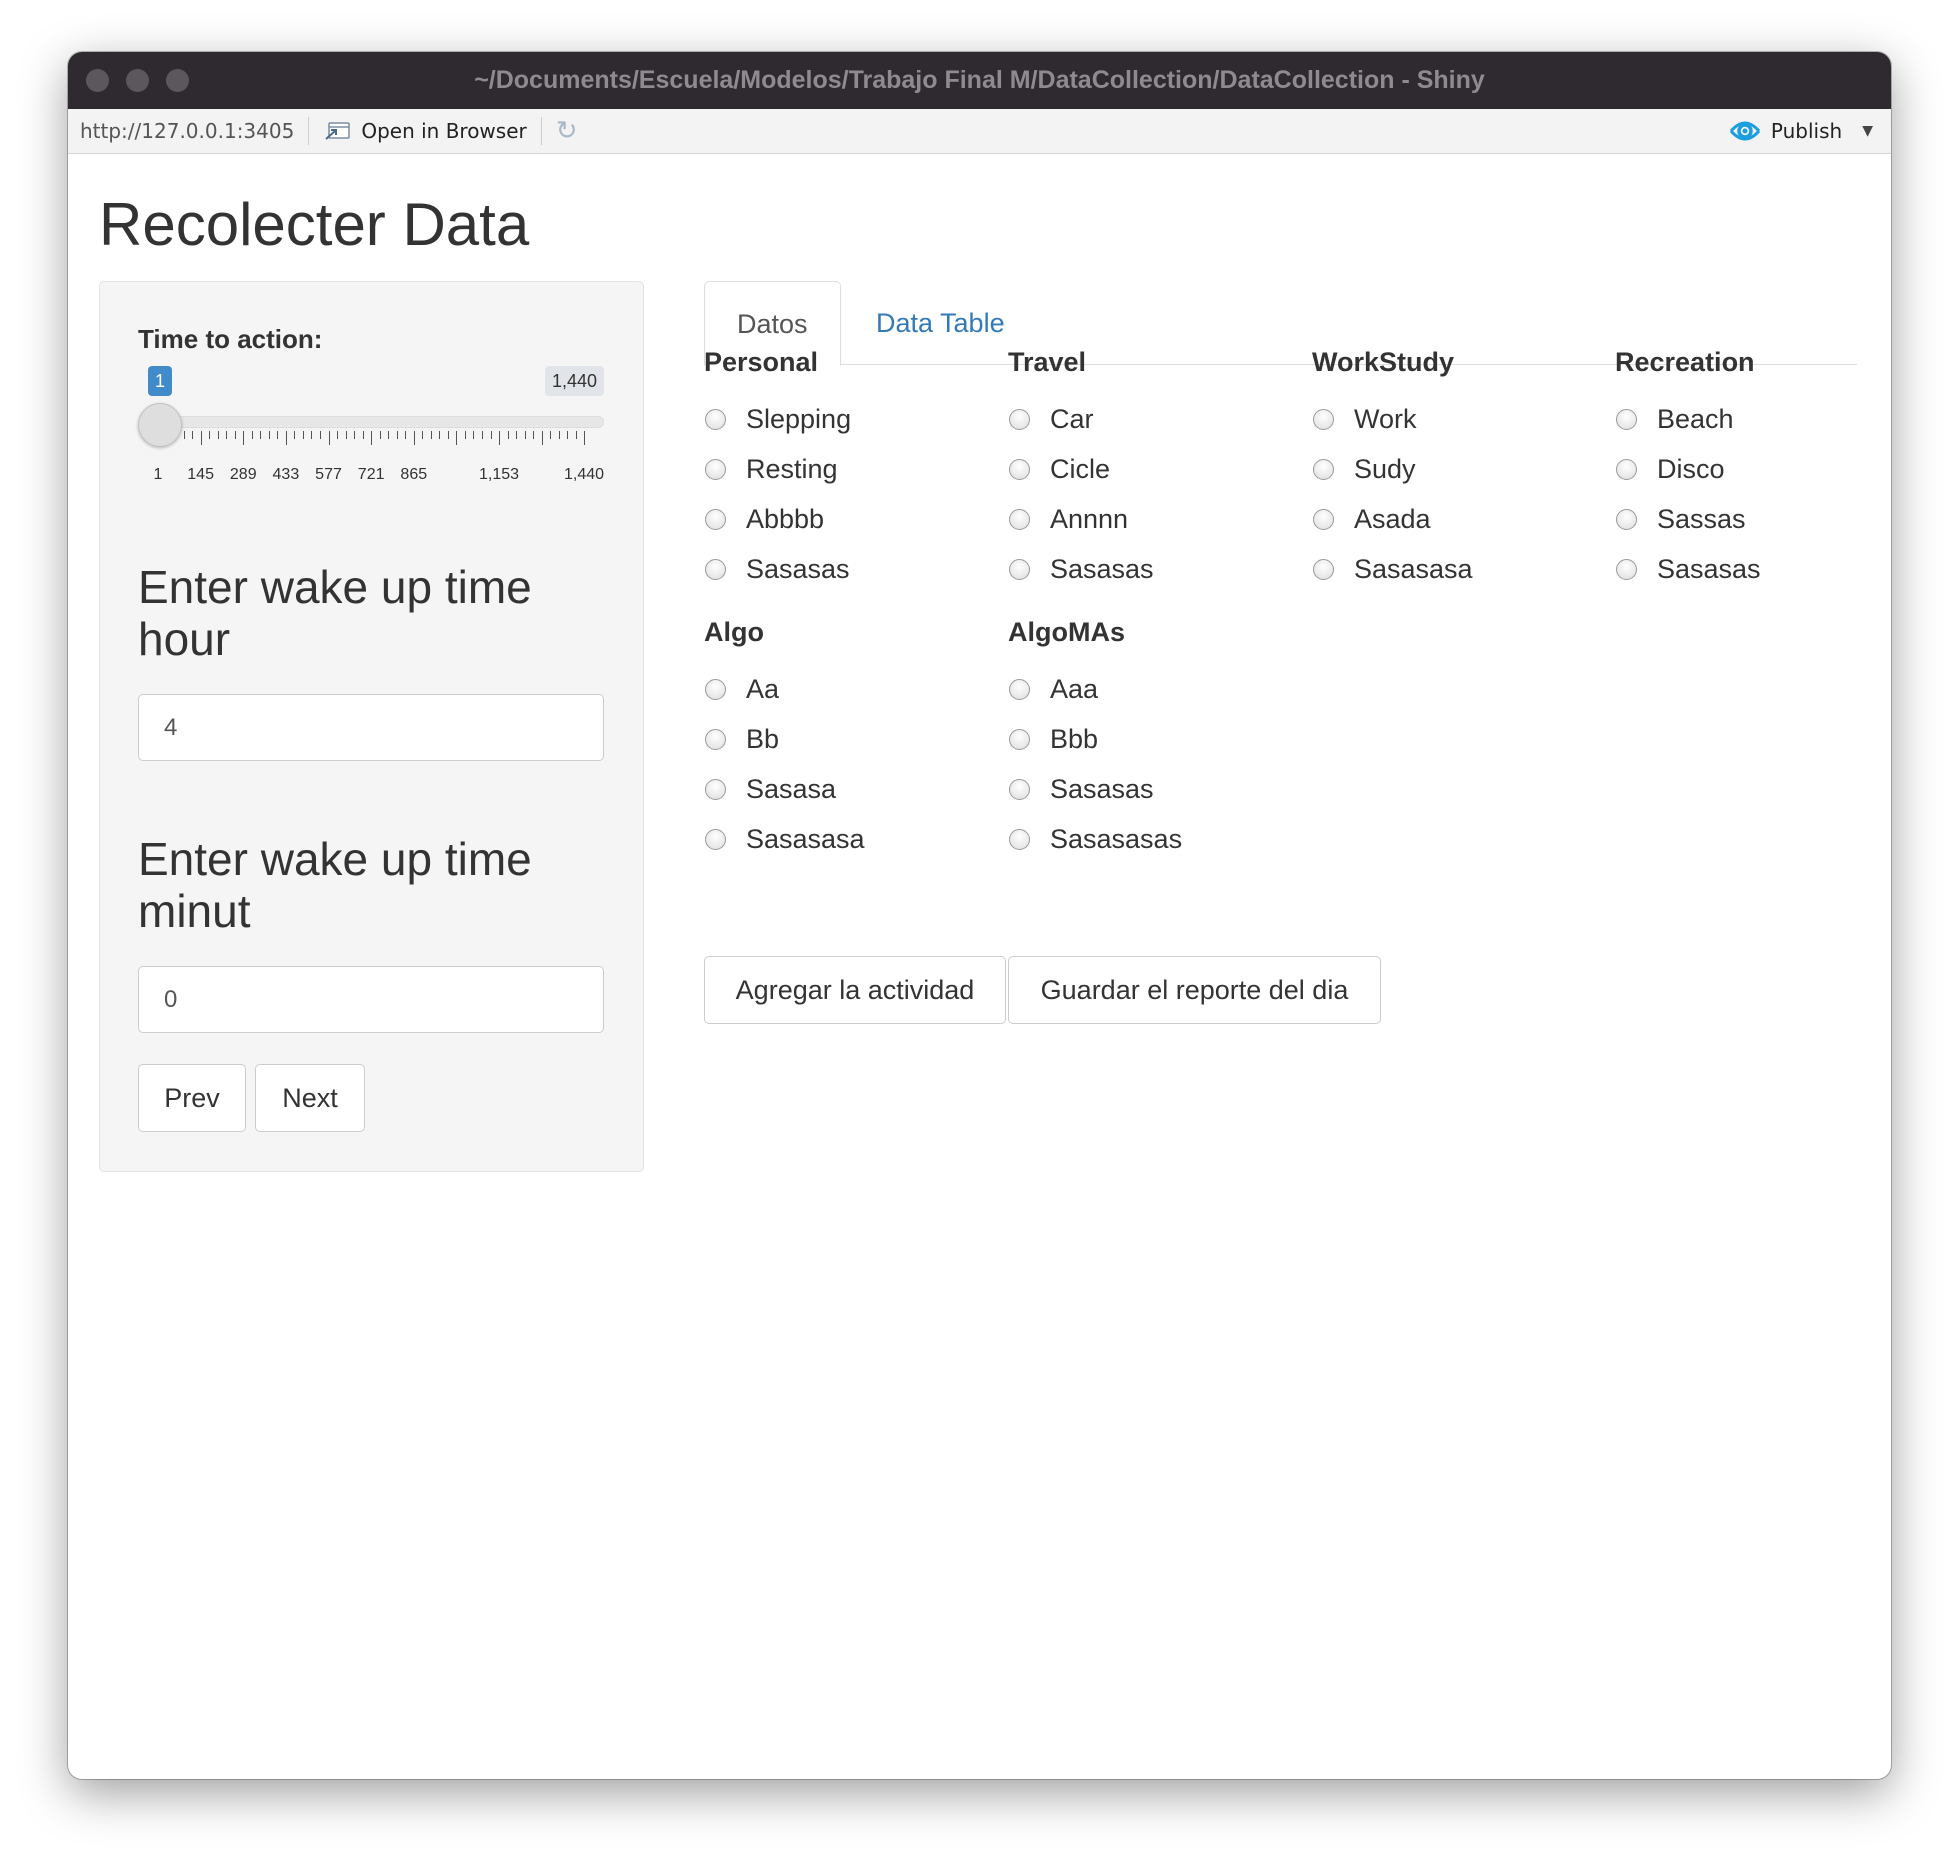  I want to click on slider-major-tick, so click(329, 438).